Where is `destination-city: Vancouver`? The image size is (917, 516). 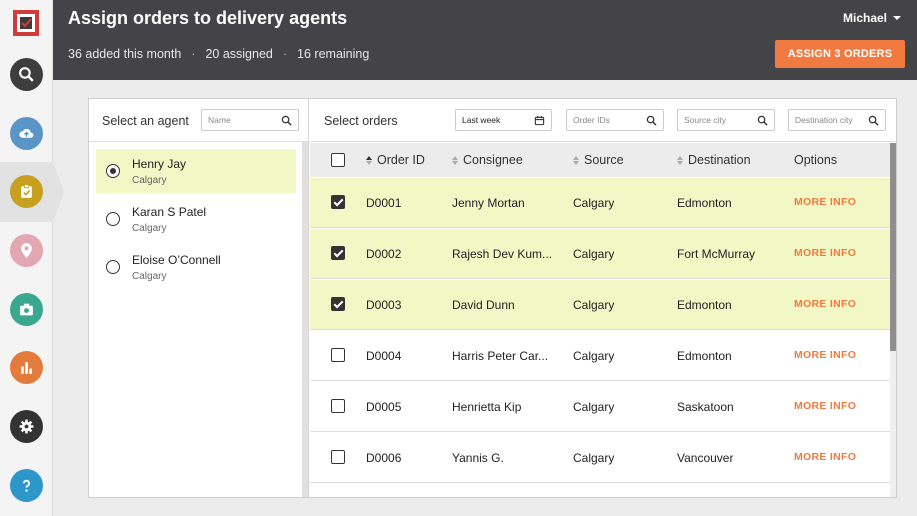 destination-city: Vancouver is located at coordinates (705, 458).